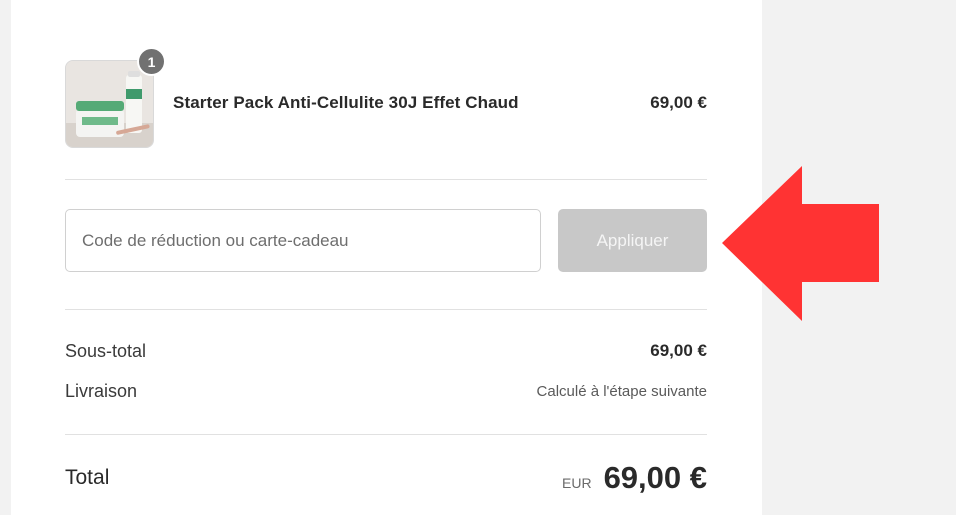  What do you see at coordinates (678, 350) in the screenshot?
I see `subtotal-value: 69,00 €` at bounding box center [678, 350].